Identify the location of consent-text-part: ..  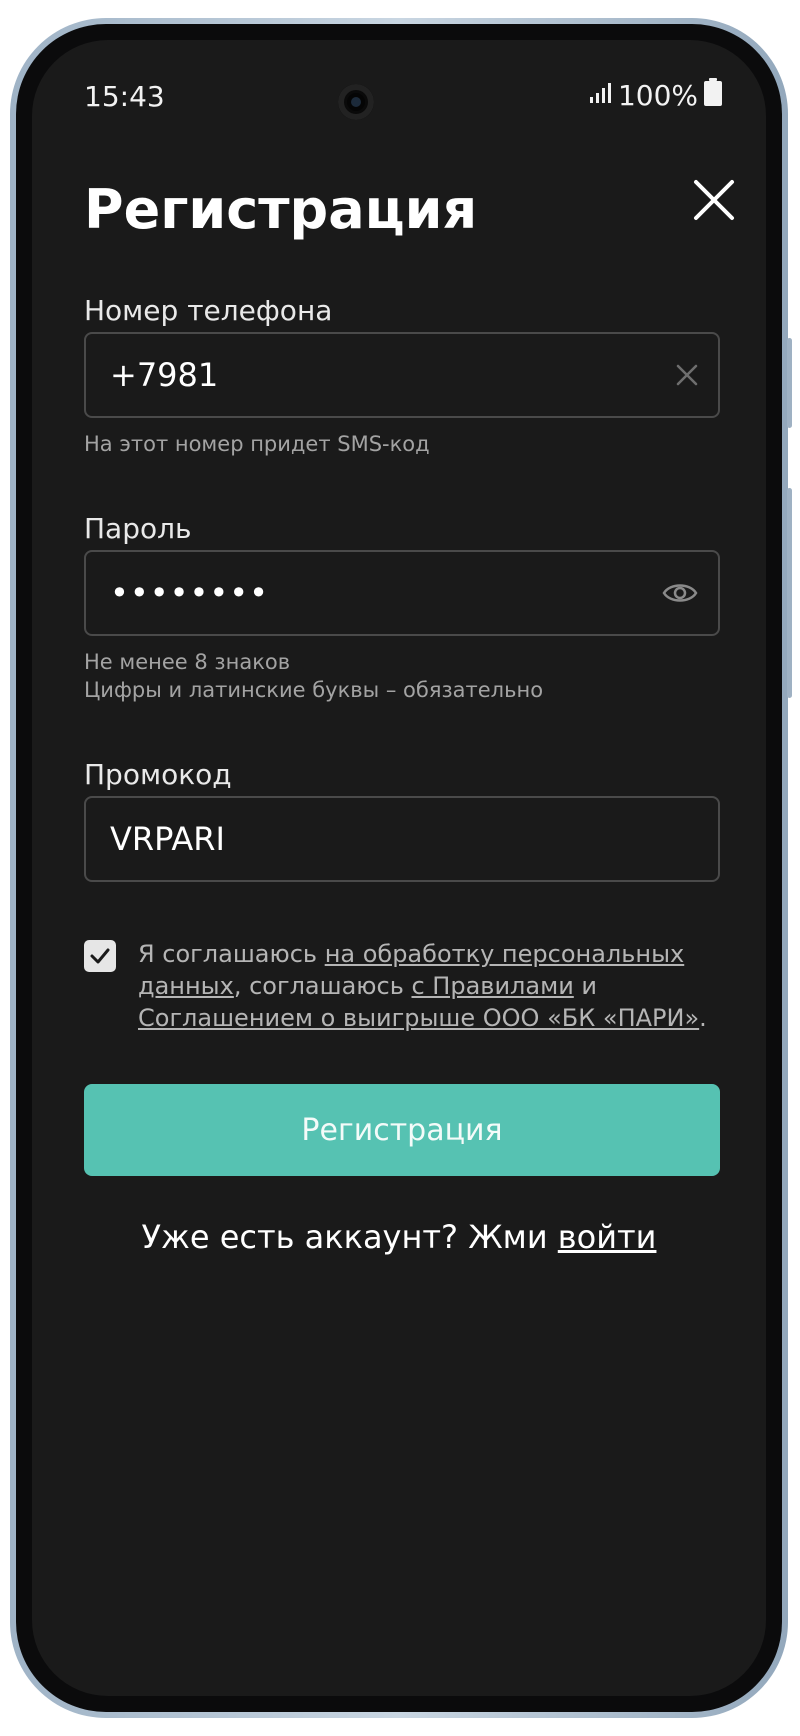
(703, 1018).